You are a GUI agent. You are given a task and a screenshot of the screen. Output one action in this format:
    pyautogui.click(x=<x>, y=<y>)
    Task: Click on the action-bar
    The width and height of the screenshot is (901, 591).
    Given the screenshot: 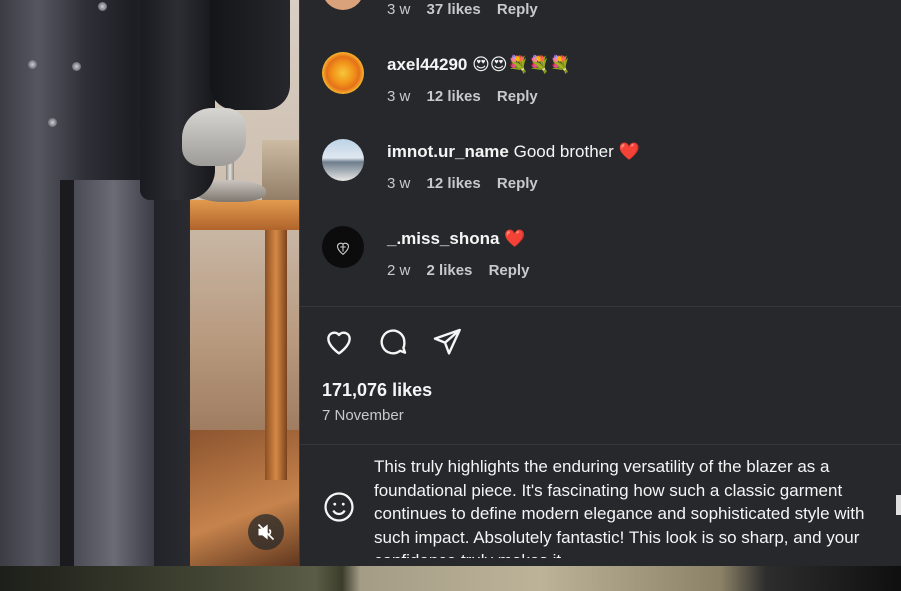 What is the action you would take?
    pyautogui.click(x=393, y=342)
    